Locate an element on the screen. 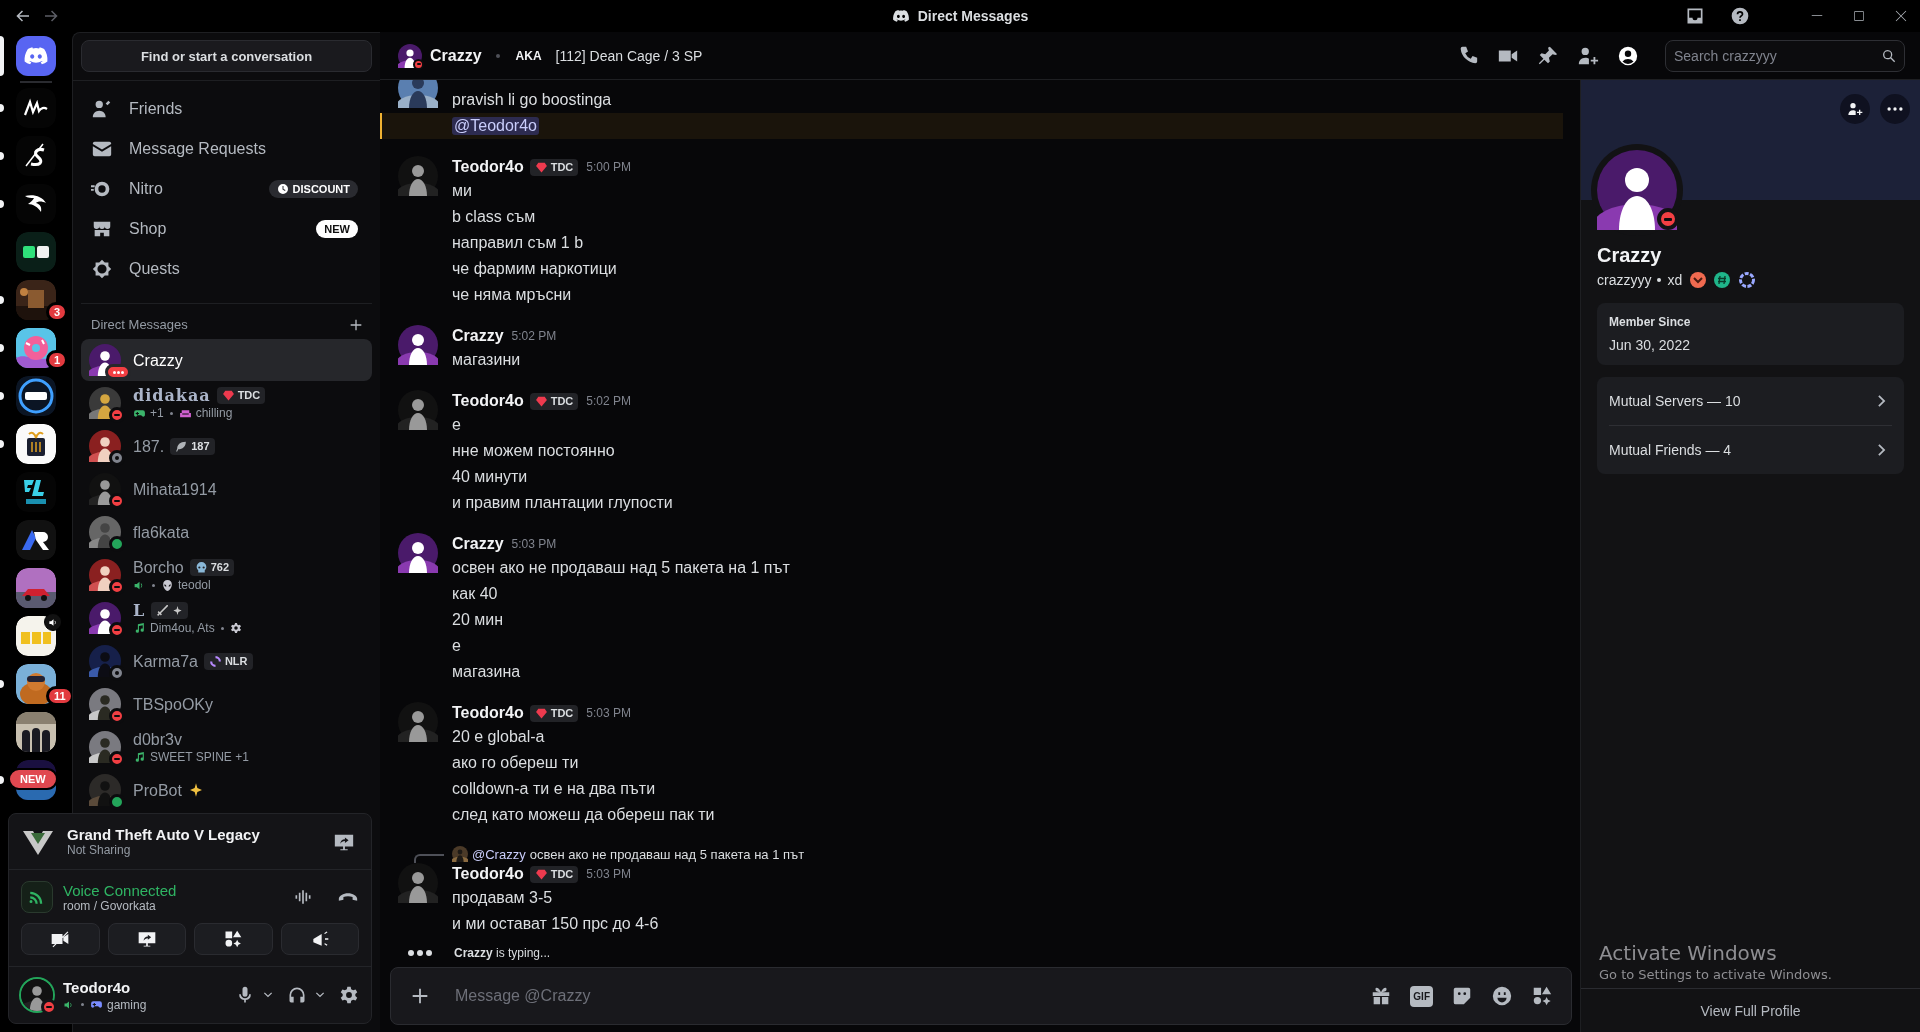  screen-share-button is located at coordinates (146, 939).